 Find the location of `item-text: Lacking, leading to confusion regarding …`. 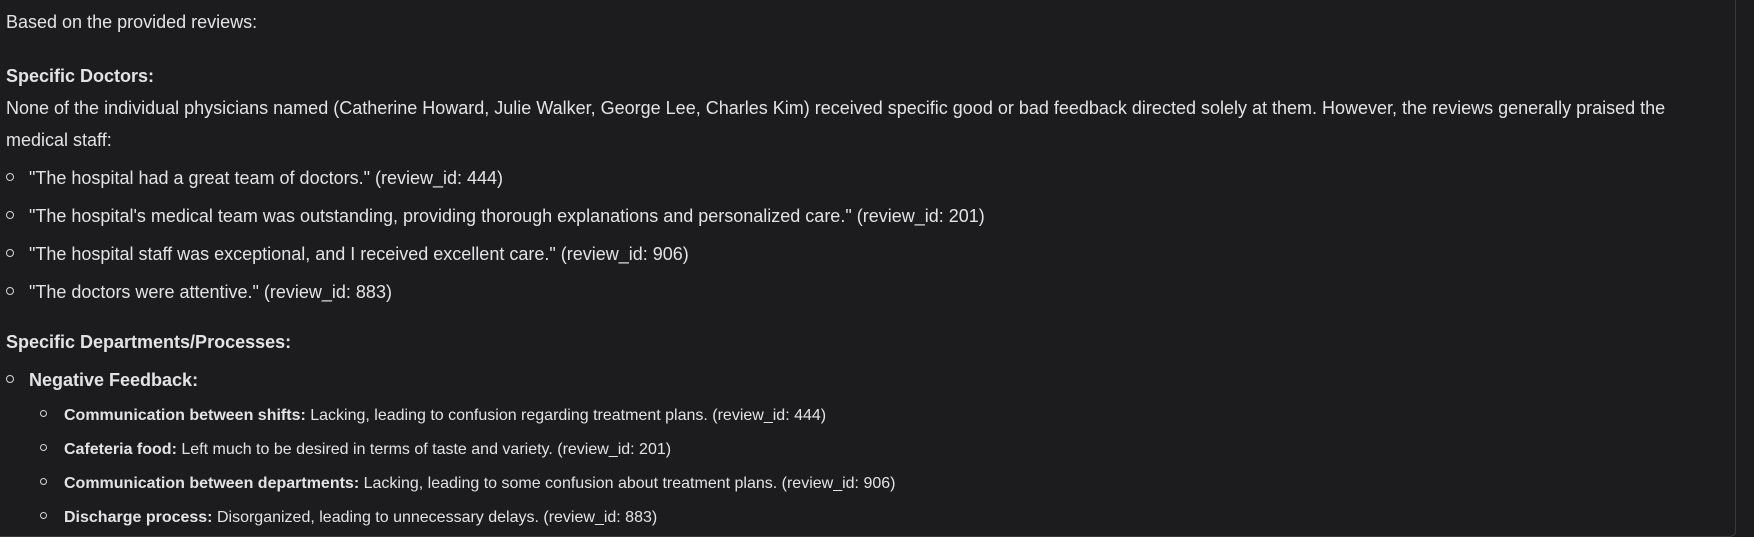

item-text: Lacking, leading to confusion regarding … is located at coordinates (566, 415).